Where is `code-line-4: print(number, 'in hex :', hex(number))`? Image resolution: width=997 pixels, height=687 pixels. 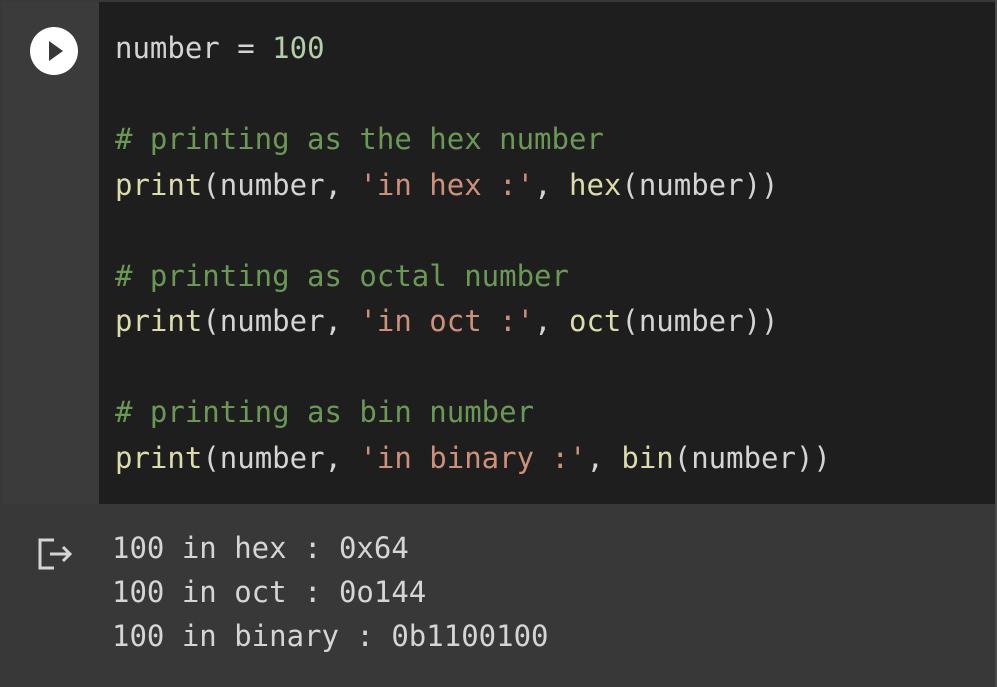
code-line-4: print(number, 'in hex :', hex(number)) is located at coordinates (447, 184).